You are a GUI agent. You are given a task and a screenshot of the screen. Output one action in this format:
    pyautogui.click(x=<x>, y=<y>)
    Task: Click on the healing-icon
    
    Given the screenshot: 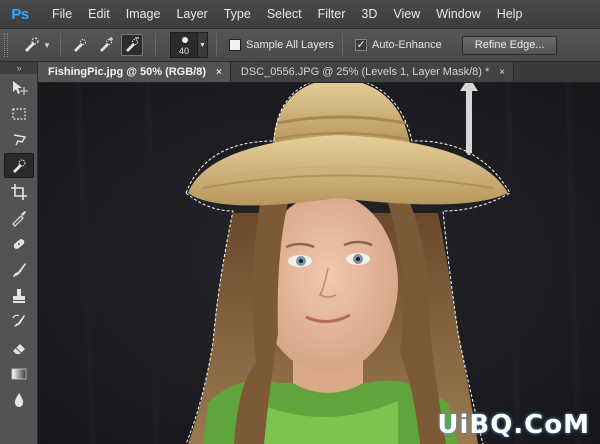 What is the action you would take?
    pyautogui.click(x=18, y=243)
    